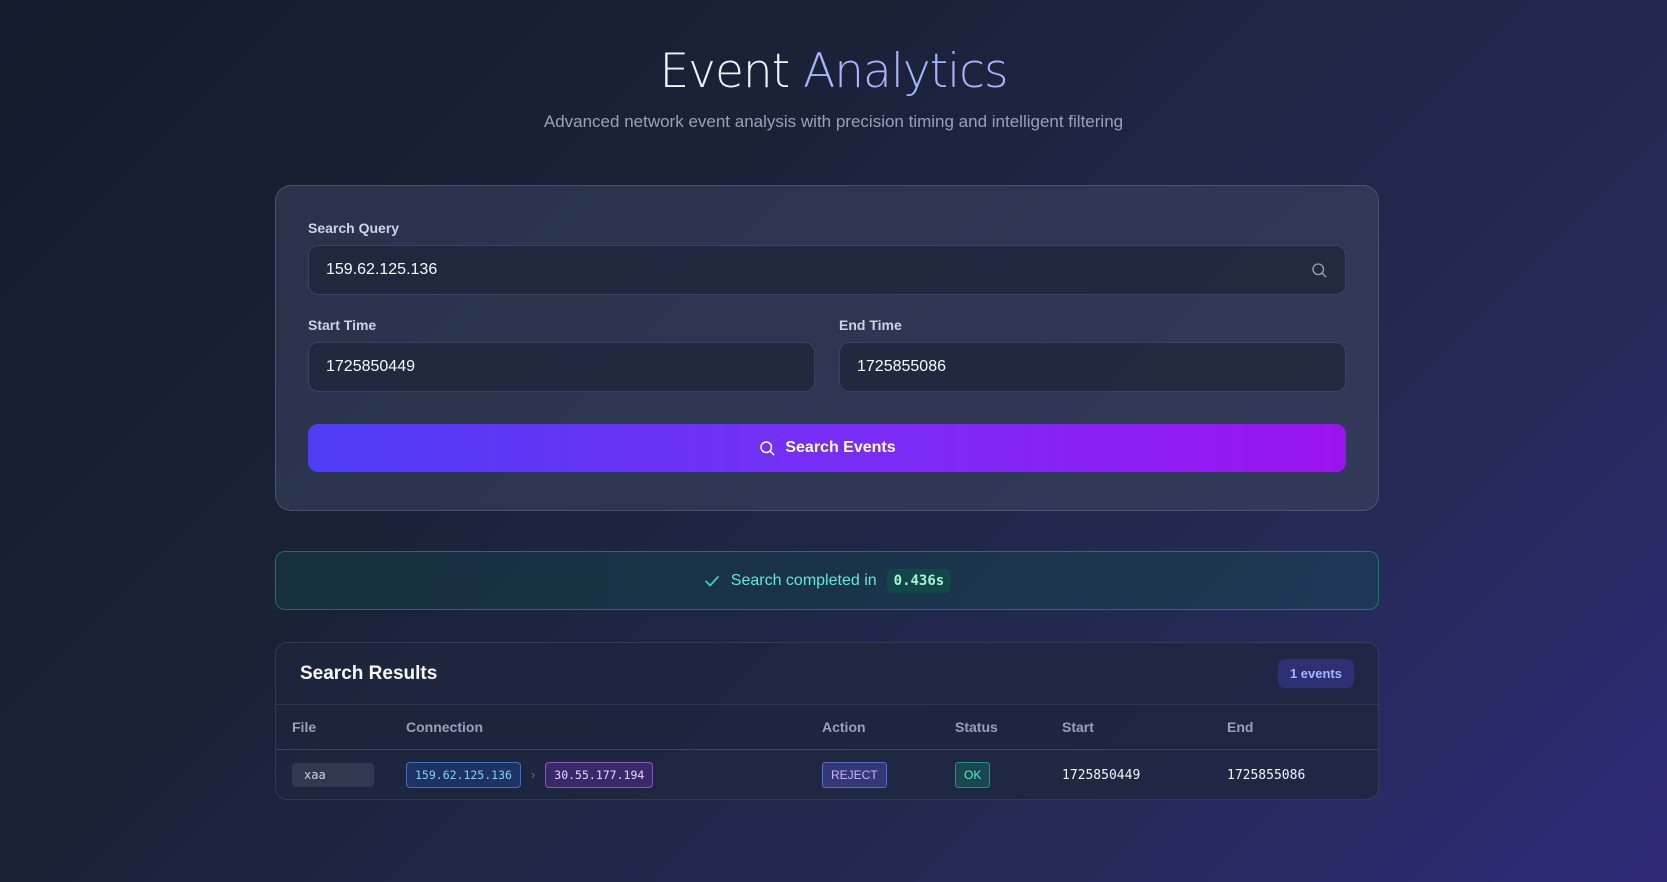 The image size is (1667, 882). I want to click on table-header-row: File Connection Action Status Start End, so click(827, 727).